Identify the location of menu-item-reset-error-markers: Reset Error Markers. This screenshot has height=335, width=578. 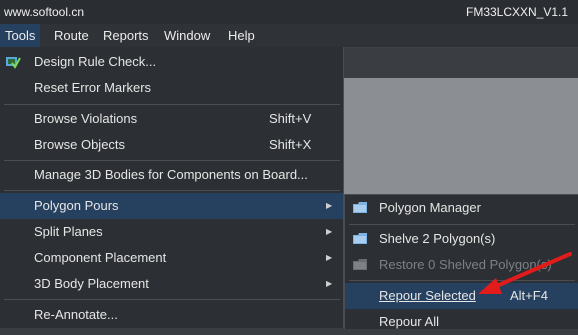
(171, 88).